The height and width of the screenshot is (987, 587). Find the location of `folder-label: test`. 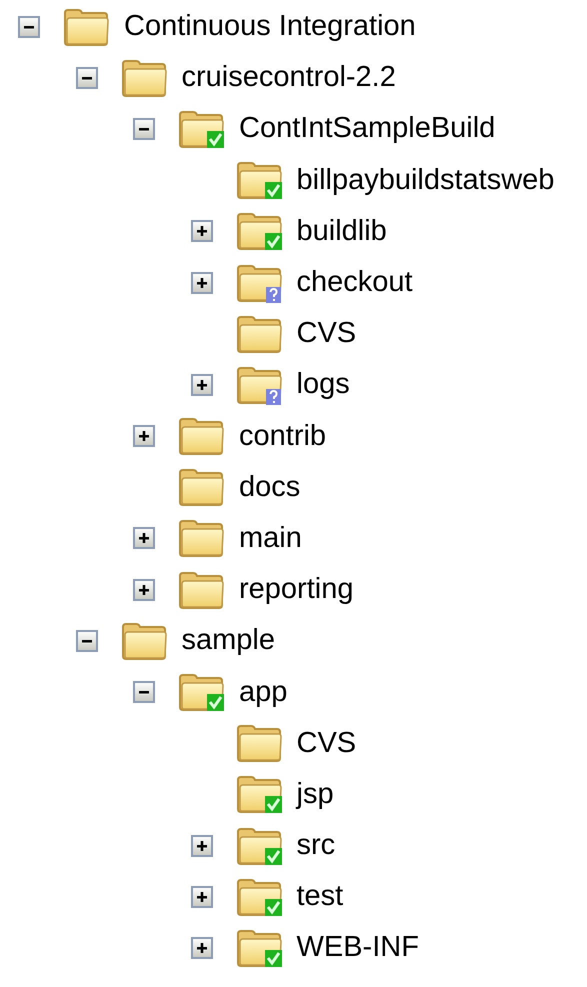

folder-label: test is located at coordinates (320, 897).